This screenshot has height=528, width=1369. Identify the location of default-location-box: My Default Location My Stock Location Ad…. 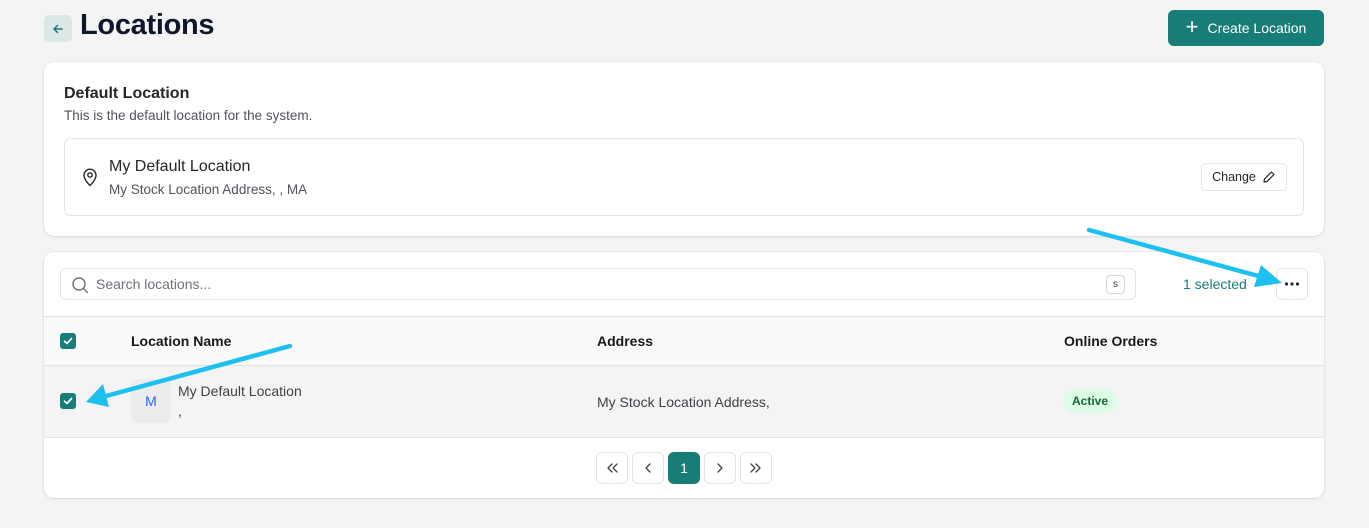
(684, 177).